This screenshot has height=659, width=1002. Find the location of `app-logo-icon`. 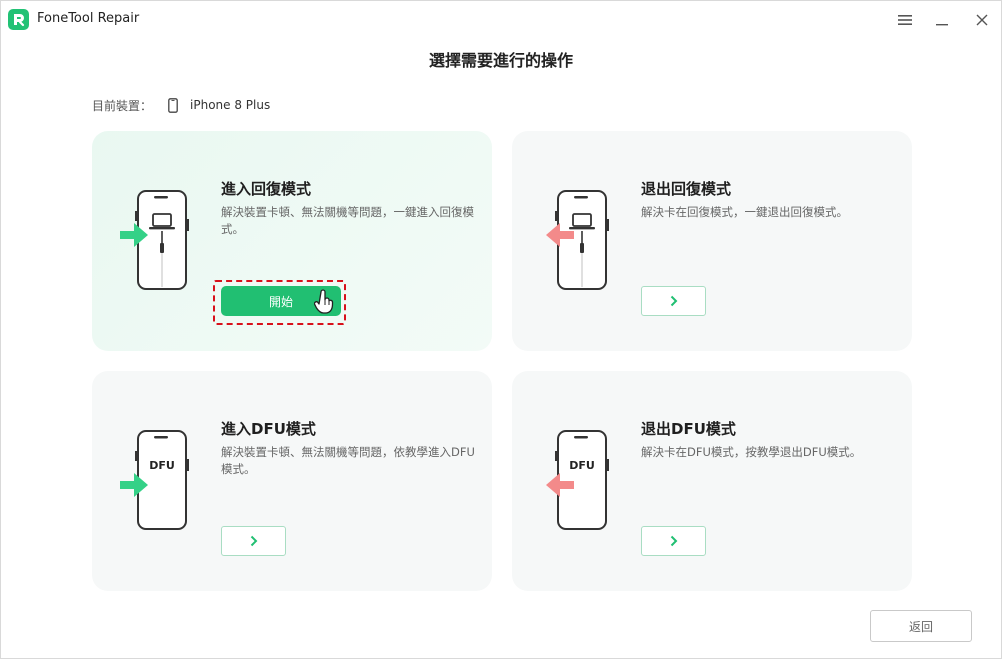

app-logo-icon is located at coordinates (18, 19).